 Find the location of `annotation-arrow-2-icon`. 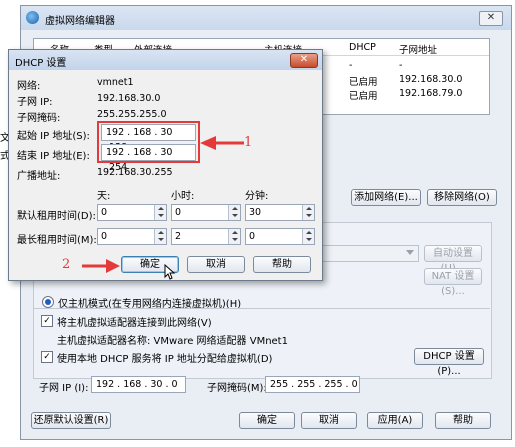

annotation-arrow-2-icon is located at coordinates (101, 266).